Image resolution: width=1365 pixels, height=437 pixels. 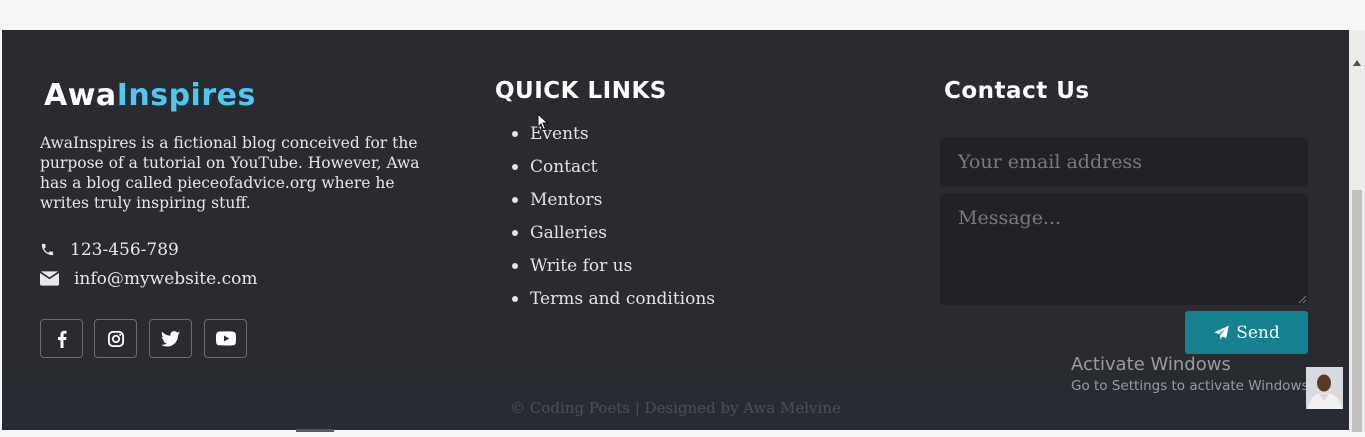 I want to click on scroll-up-icon, so click(x=1357, y=63).